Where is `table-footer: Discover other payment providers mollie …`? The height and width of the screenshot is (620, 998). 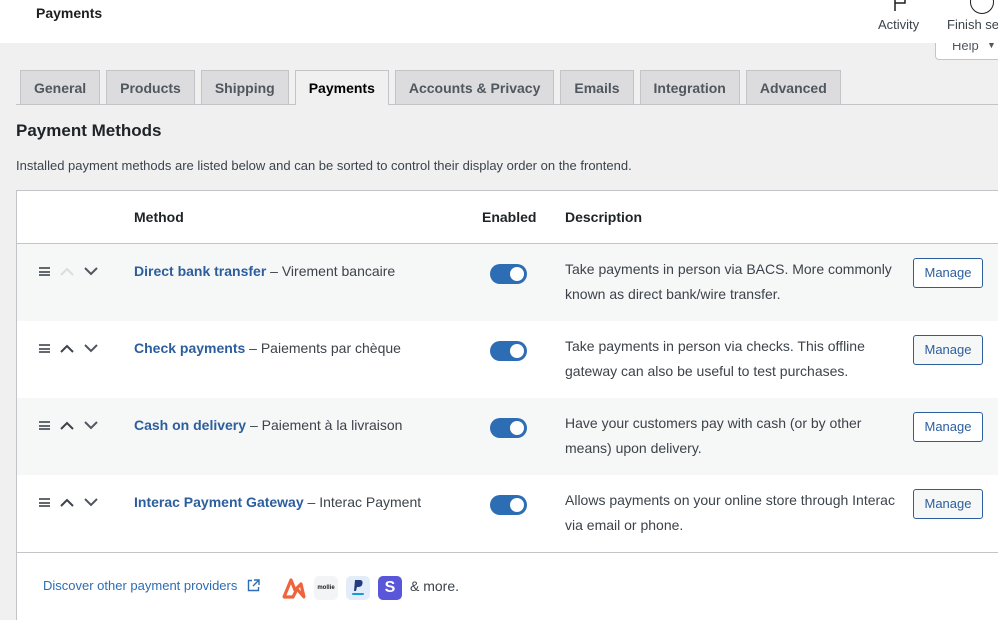
table-footer: Discover other payment providers mollie … is located at coordinates (507, 586).